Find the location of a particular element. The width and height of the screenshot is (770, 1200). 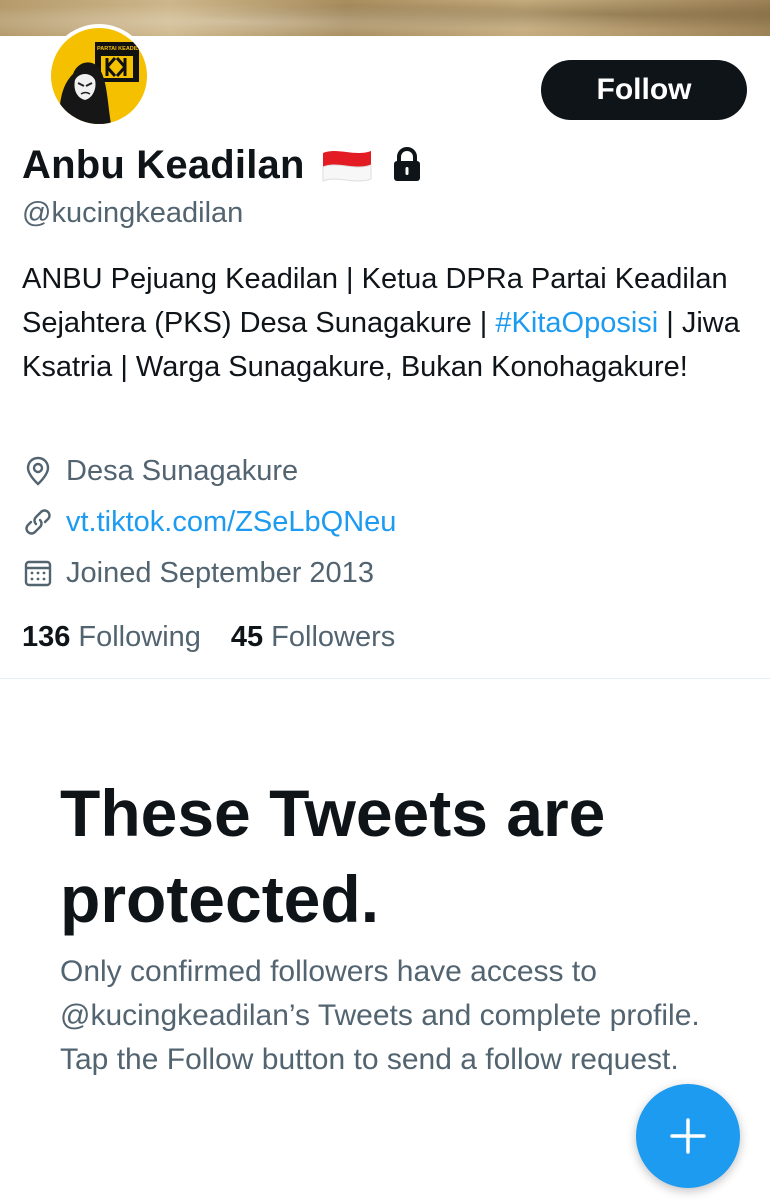

plus-icon is located at coordinates (688, 1136).